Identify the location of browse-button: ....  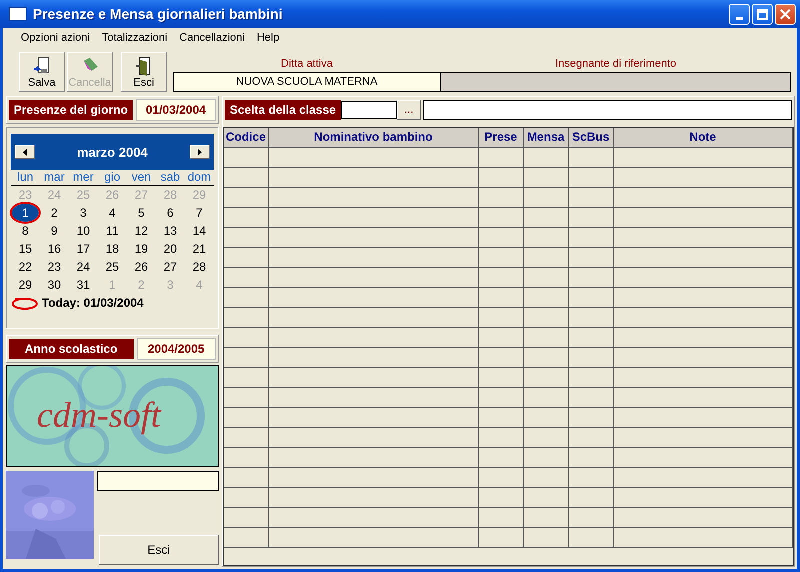
(409, 110).